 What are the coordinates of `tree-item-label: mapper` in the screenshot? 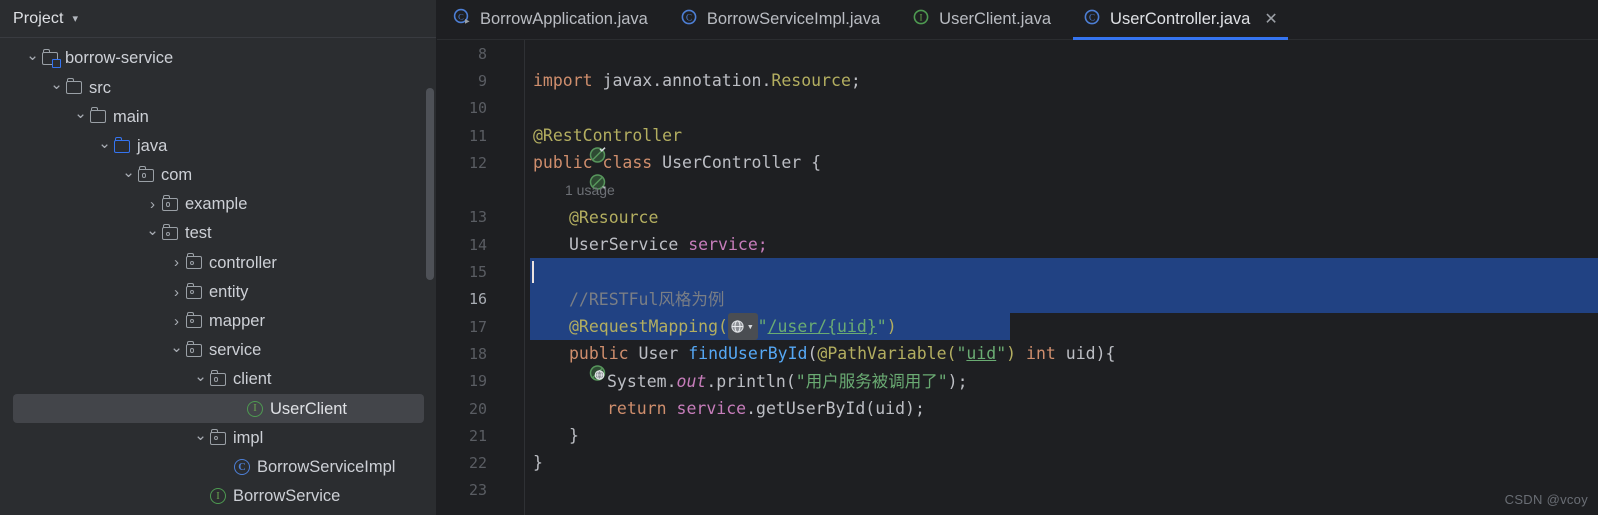 It's located at (237, 321).